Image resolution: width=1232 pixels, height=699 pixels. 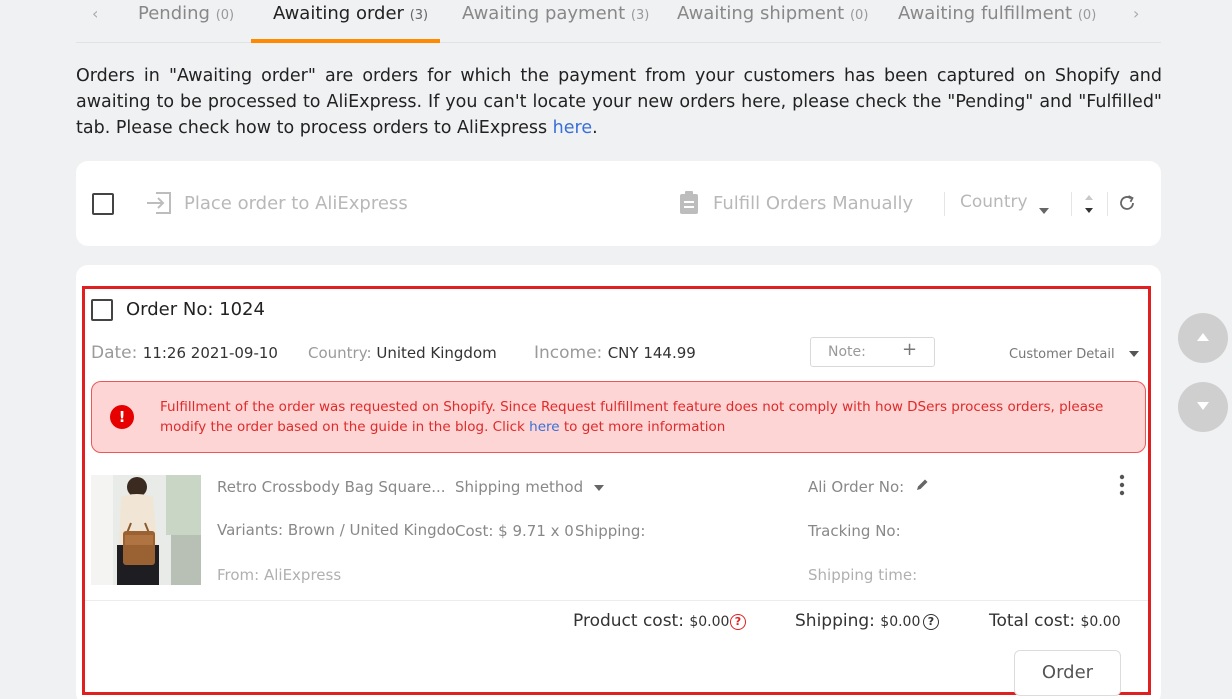 What do you see at coordinates (909, 349) in the screenshot?
I see `add-note-icon: +` at bounding box center [909, 349].